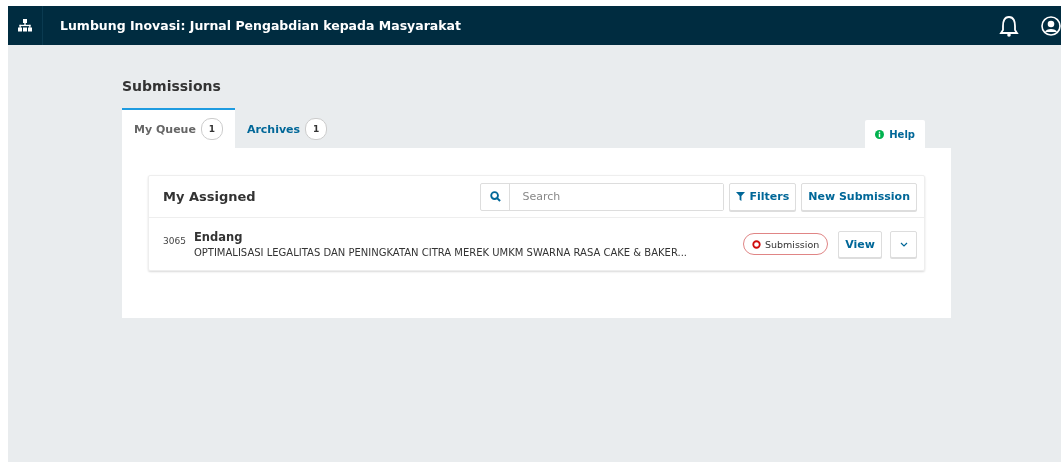  I want to click on submission-id: 3065, so click(174, 241).